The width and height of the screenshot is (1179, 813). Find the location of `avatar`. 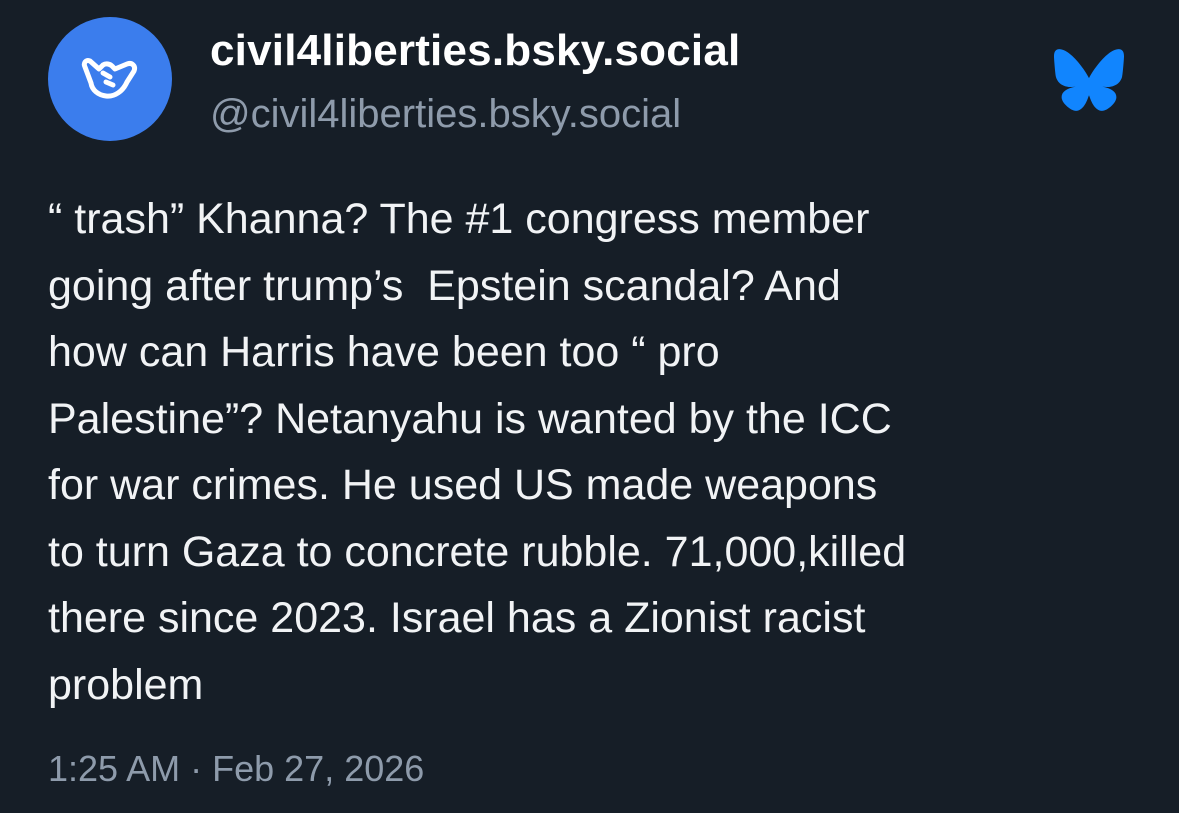

avatar is located at coordinates (110, 79).